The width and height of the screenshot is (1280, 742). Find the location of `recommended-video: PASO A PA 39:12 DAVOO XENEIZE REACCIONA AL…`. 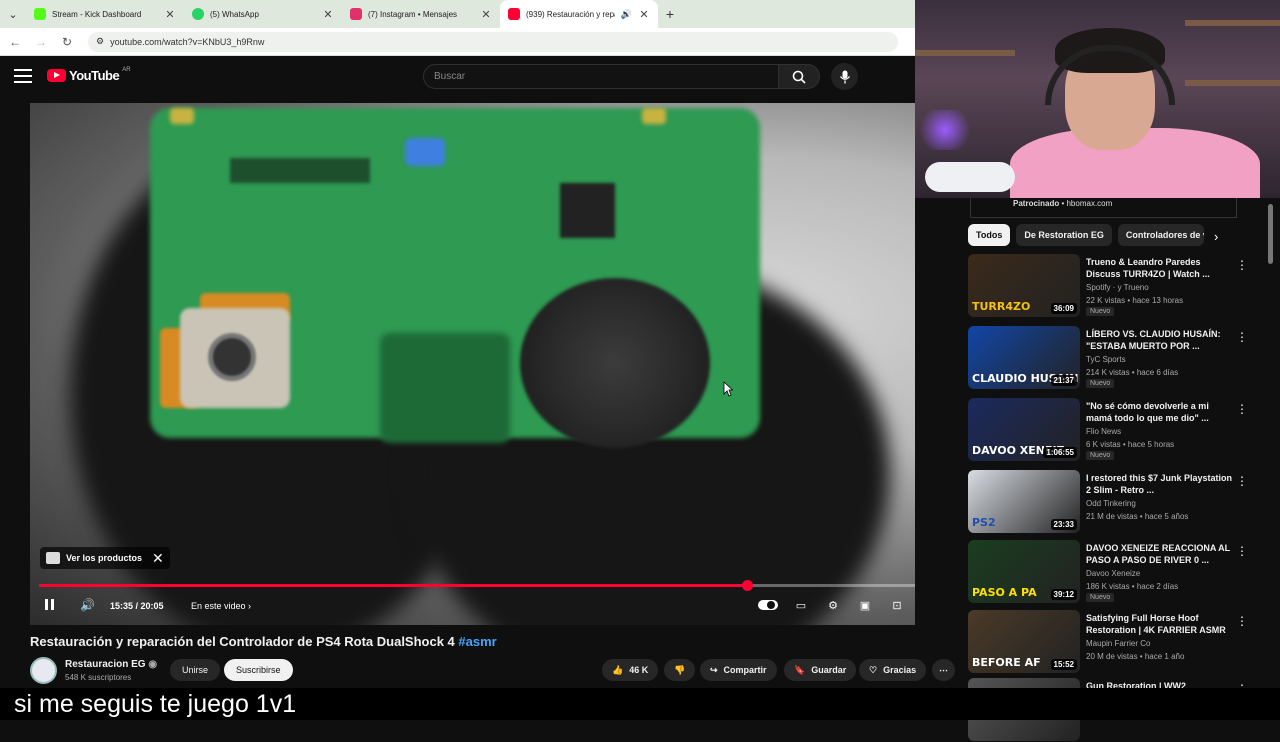

recommended-video: PASO A PA 39:12 DAVOO XENEIZE REACCIONA AL… is located at coordinates (1113, 572).